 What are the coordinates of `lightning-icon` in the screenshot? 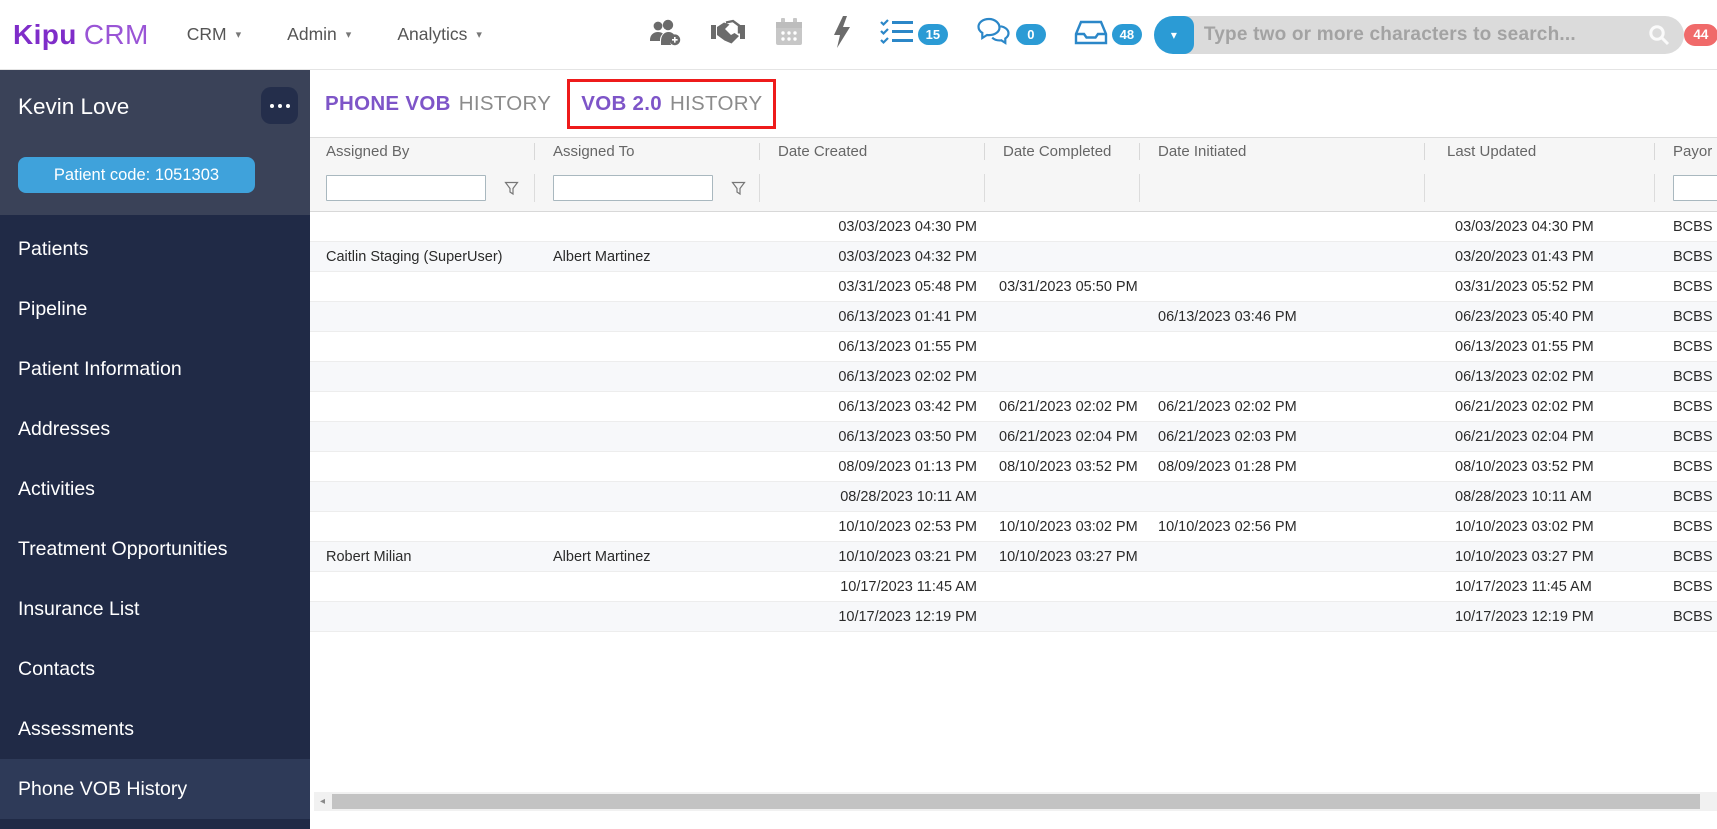 It's located at (842, 34).